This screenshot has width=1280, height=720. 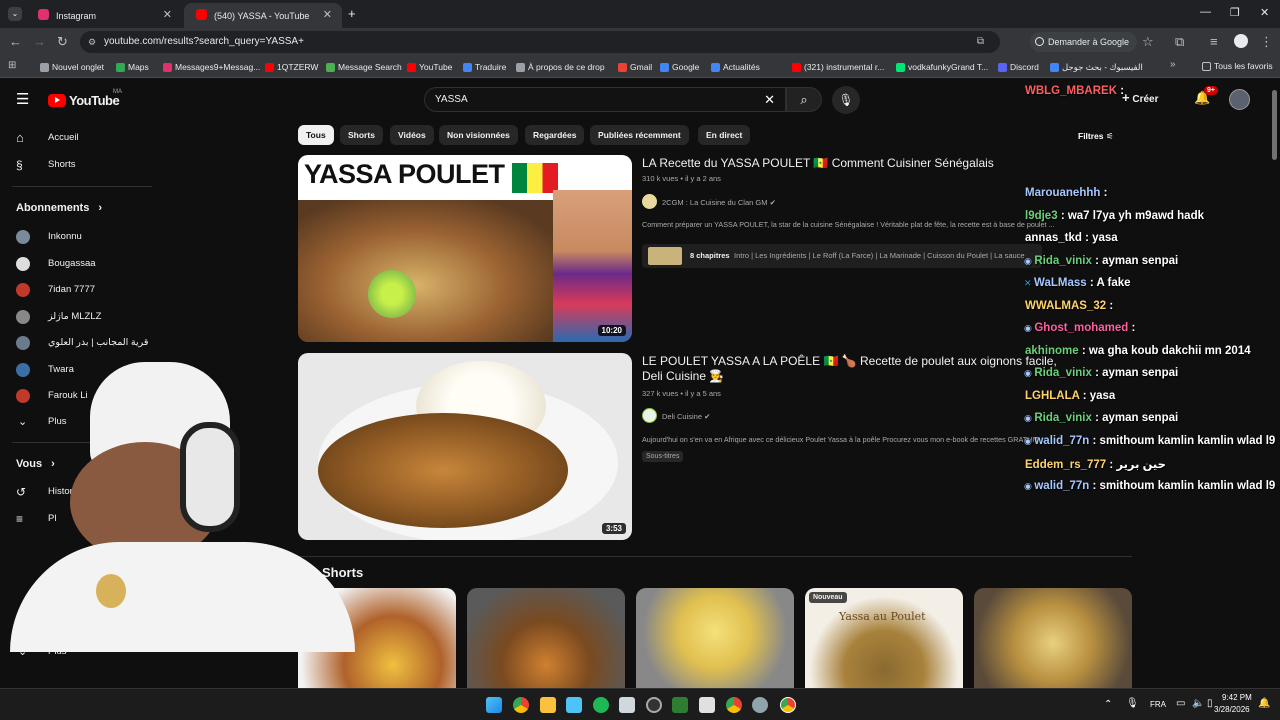 I want to click on sidebar-item-subscription: قرية المجانب | بدر العلوي, so click(x=82, y=343).